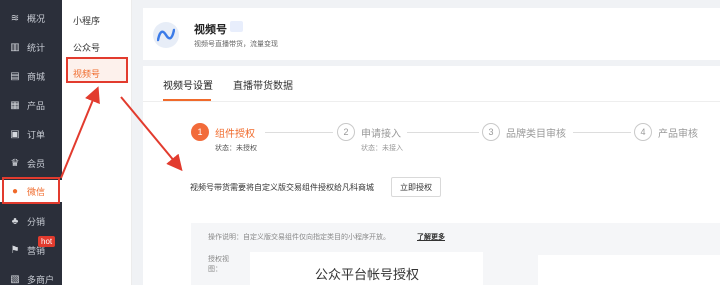 This screenshot has width=720, height=285. I want to click on sidebar-item-order: ▣ 订单, so click(31, 134).